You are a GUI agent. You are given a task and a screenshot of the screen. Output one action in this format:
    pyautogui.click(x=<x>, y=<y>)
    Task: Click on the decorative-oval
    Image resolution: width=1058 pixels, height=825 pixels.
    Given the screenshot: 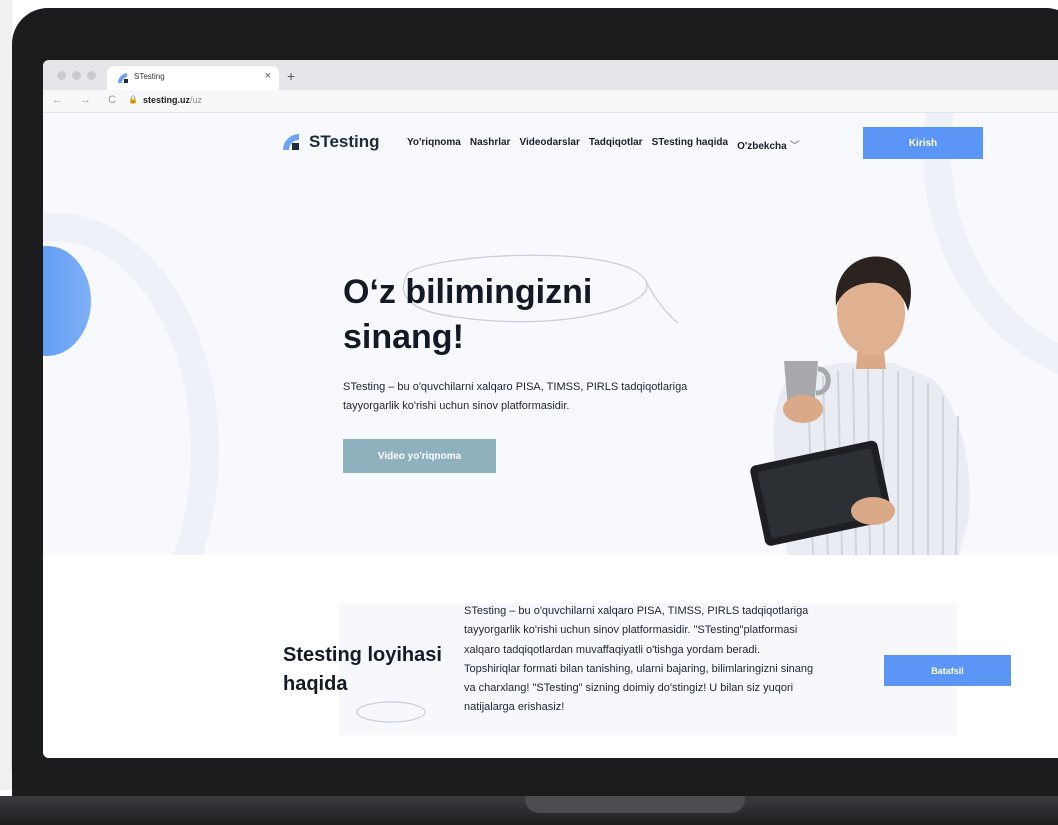 What is the action you would take?
    pyautogui.click(x=391, y=712)
    